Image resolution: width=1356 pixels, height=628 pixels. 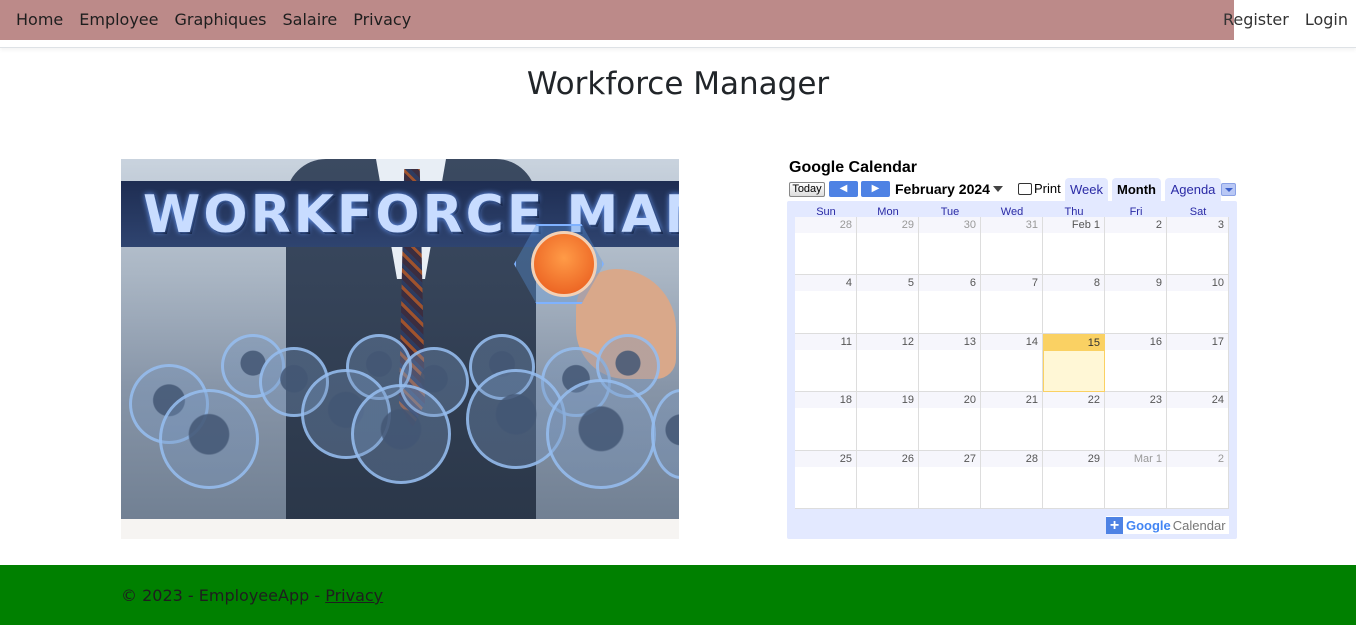 I want to click on calendar-prev-button: ◀, so click(x=843, y=189).